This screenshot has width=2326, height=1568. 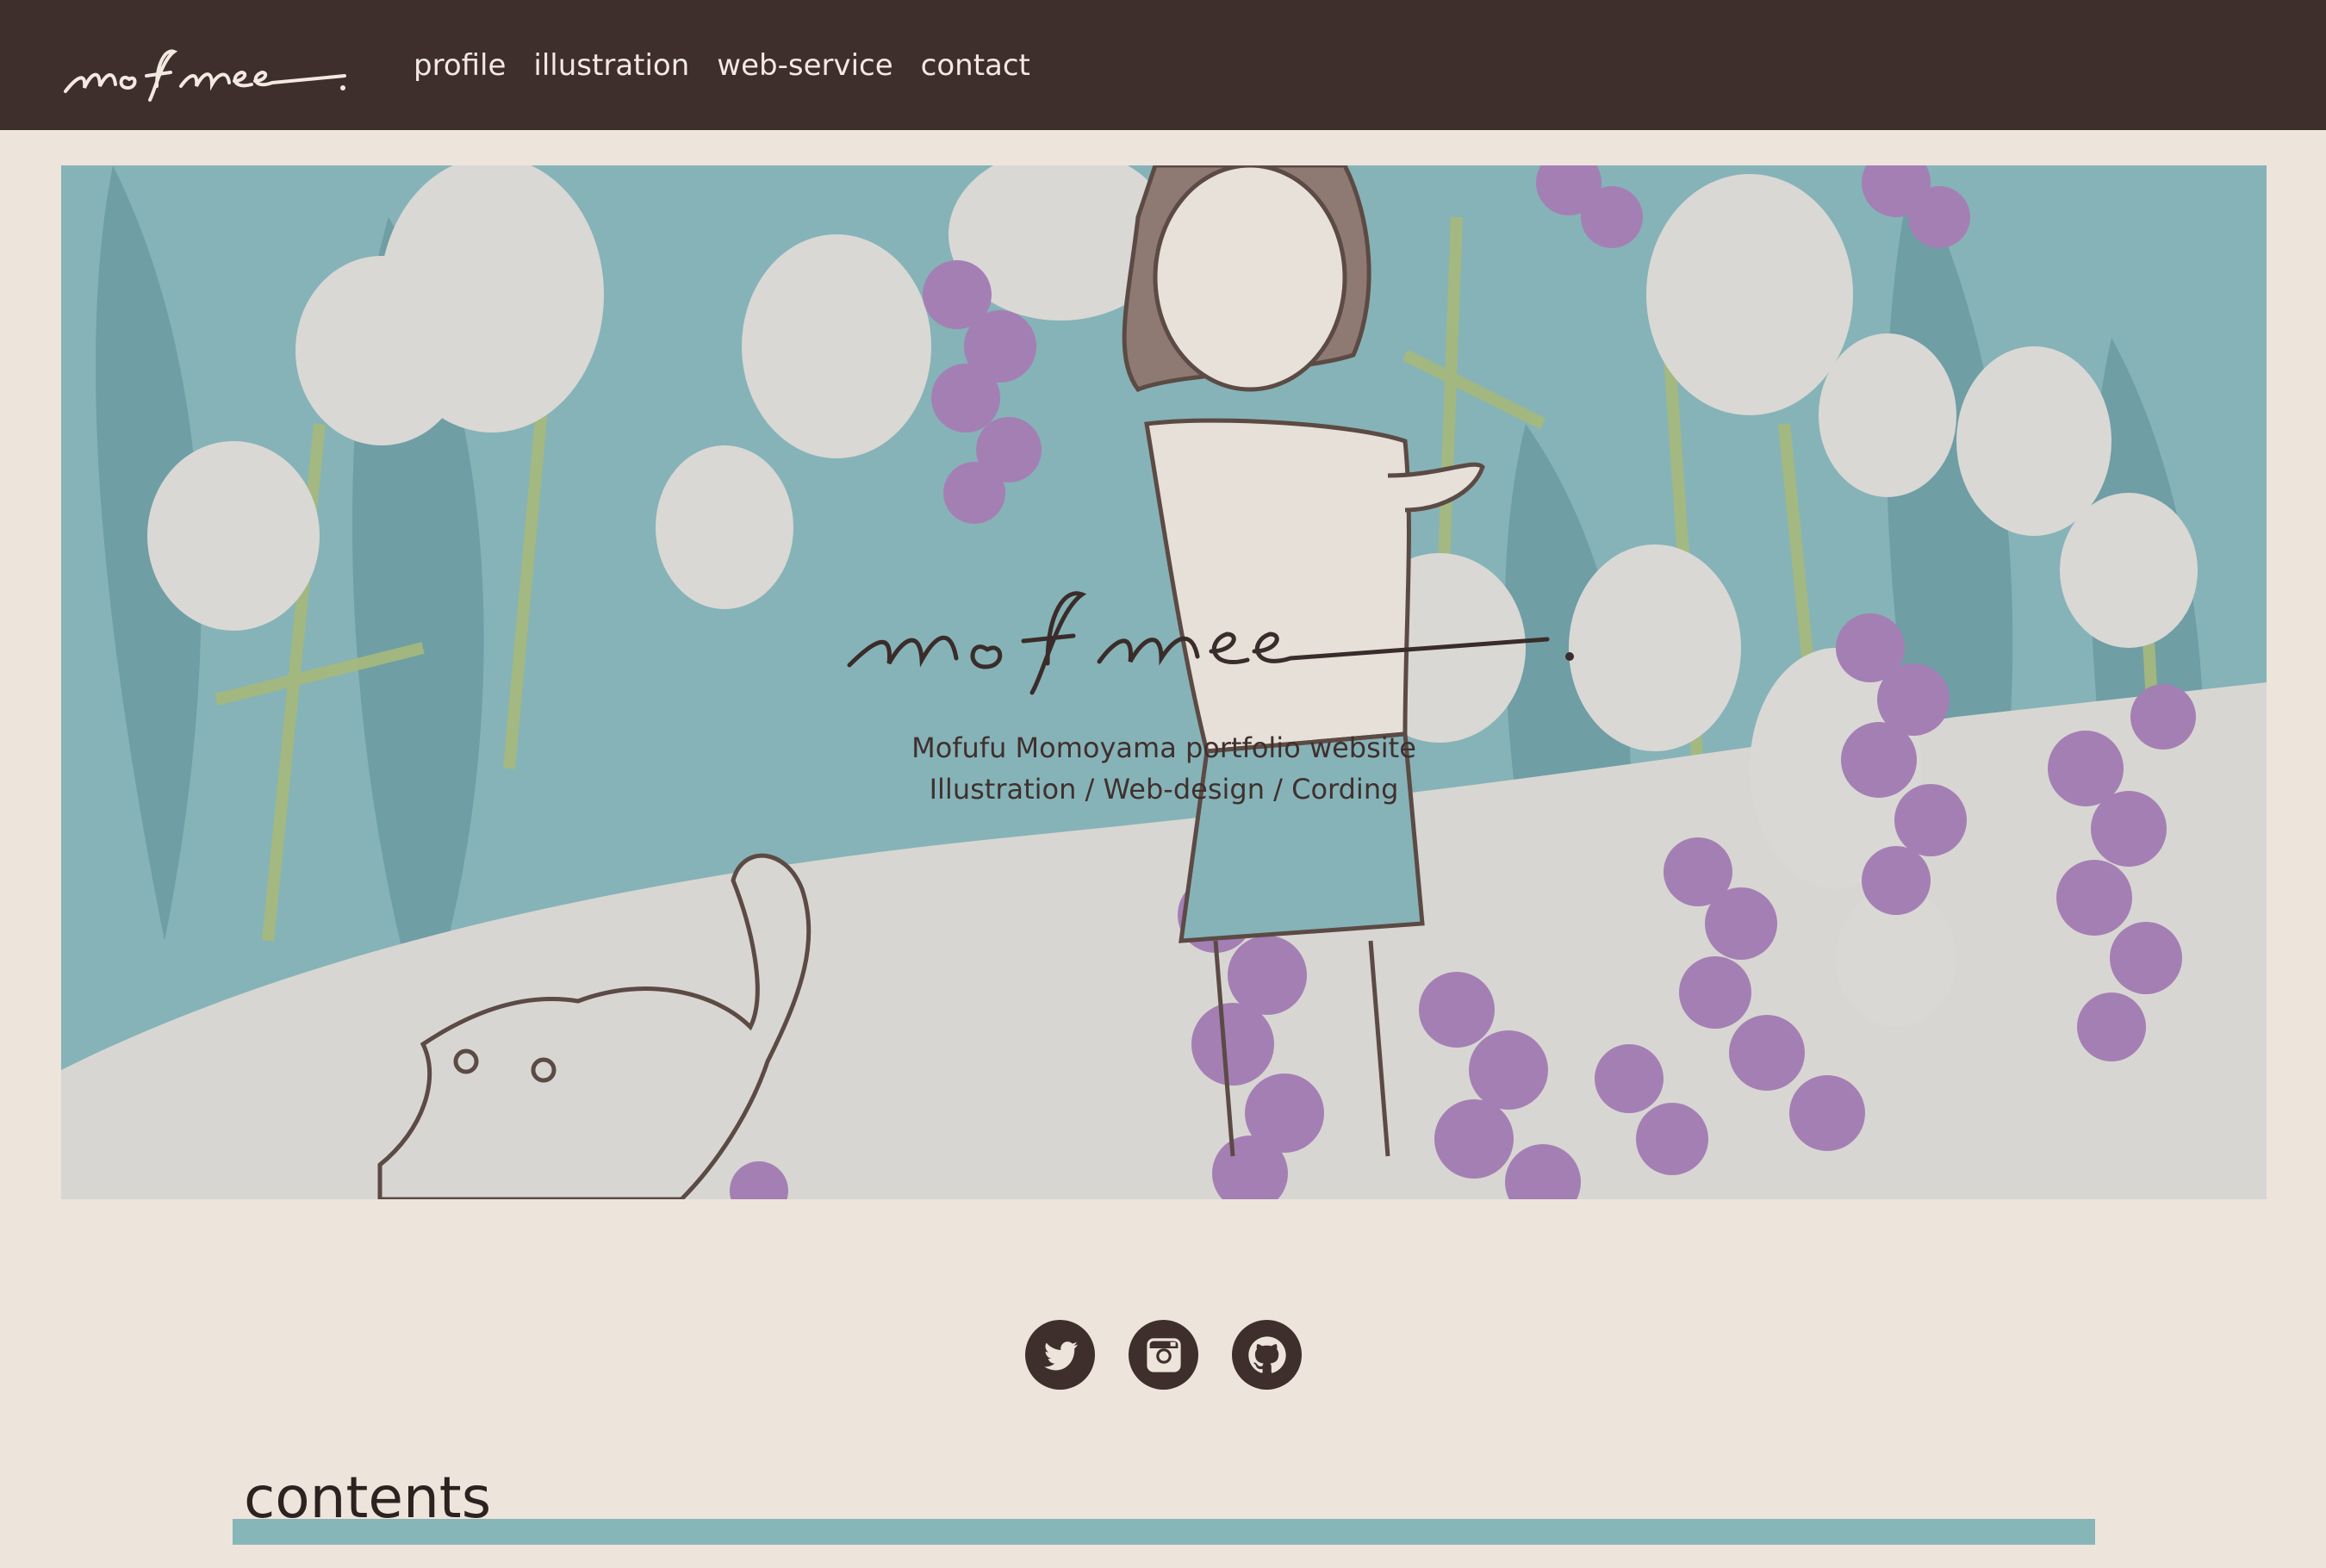 What do you see at coordinates (611, 66) in the screenshot?
I see `nav-link-illustration: illustration` at bounding box center [611, 66].